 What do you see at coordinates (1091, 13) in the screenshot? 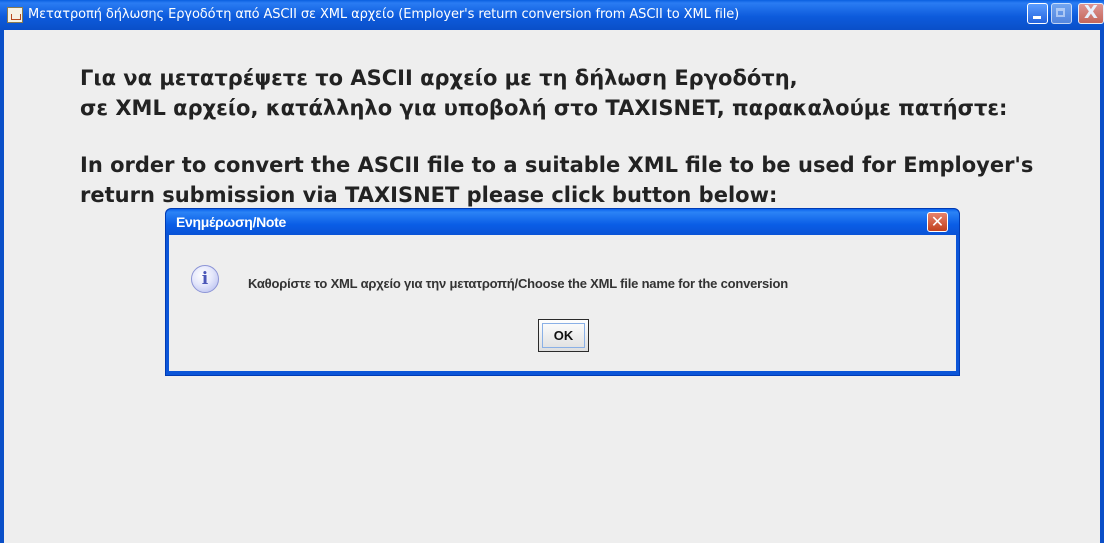
I see `close-button: X` at bounding box center [1091, 13].